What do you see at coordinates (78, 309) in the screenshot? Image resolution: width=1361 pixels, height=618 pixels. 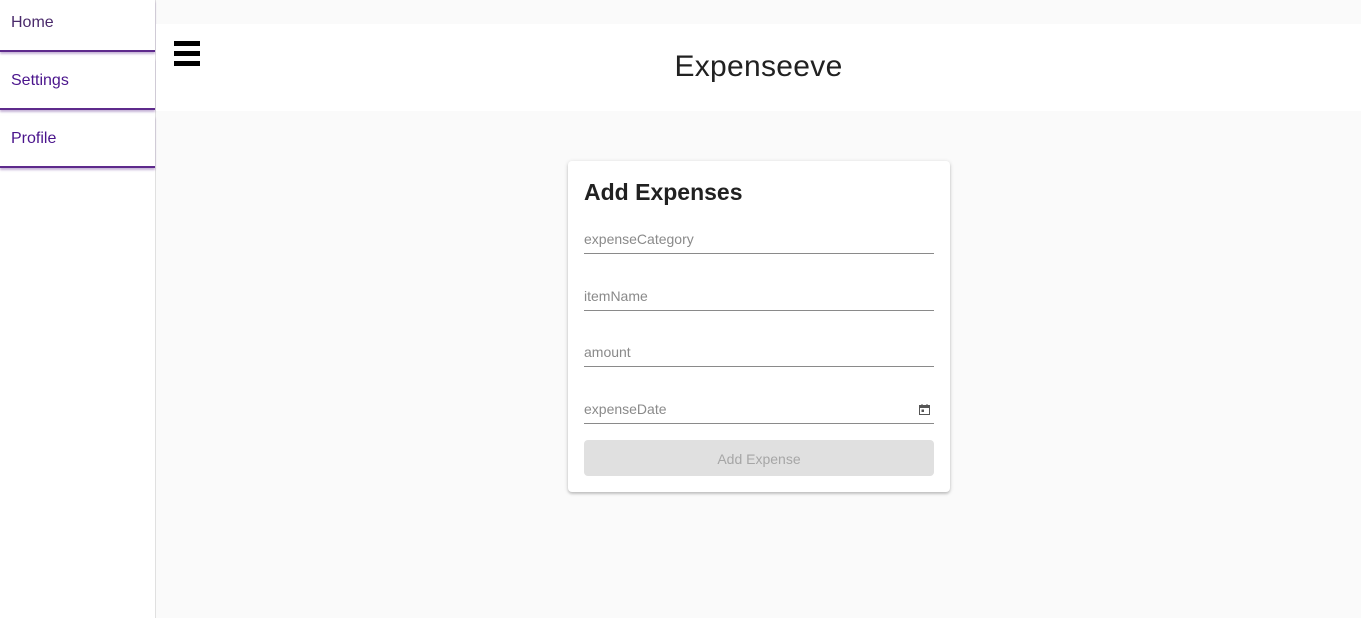 I see `sidebar: Home Settings Profile` at bounding box center [78, 309].